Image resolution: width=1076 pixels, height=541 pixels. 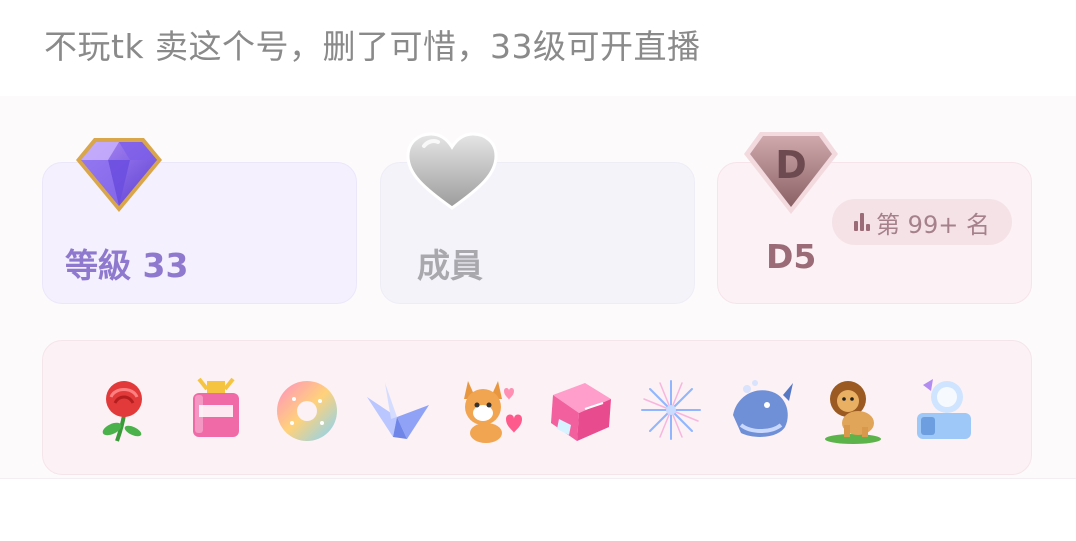 What do you see at coordinates (124, 410) in the screenshot?
I see `rose-gift-icon` at bounding box center [124, 410].